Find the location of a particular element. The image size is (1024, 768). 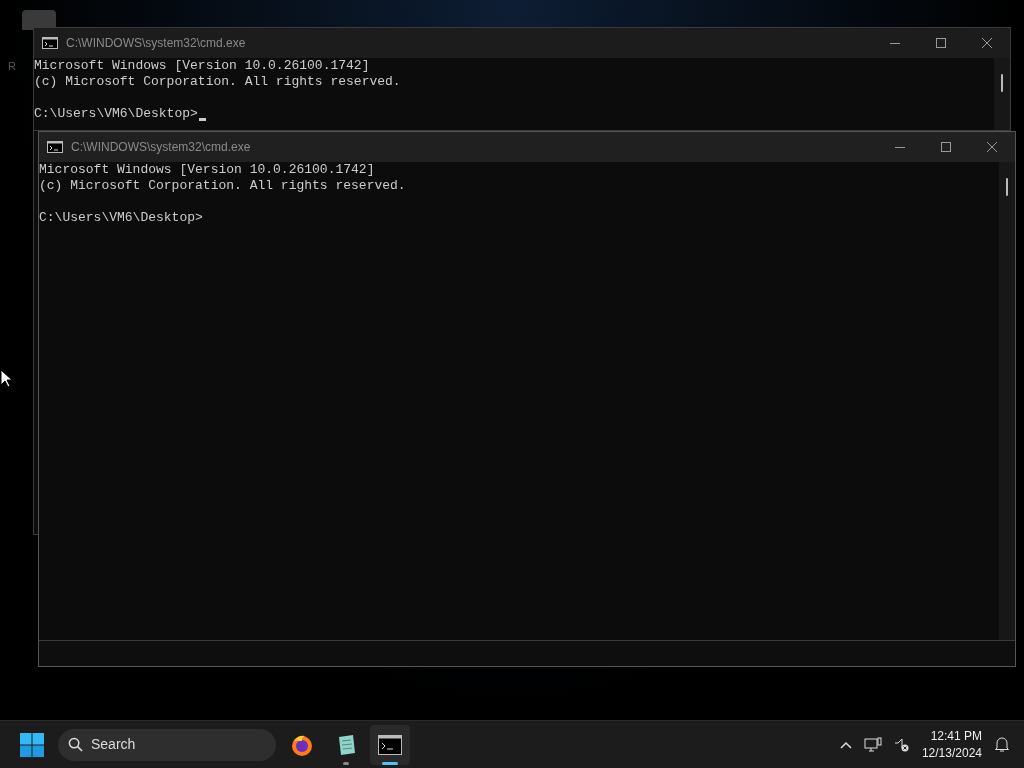

taskbar-app is located at coordinates (390, 744).